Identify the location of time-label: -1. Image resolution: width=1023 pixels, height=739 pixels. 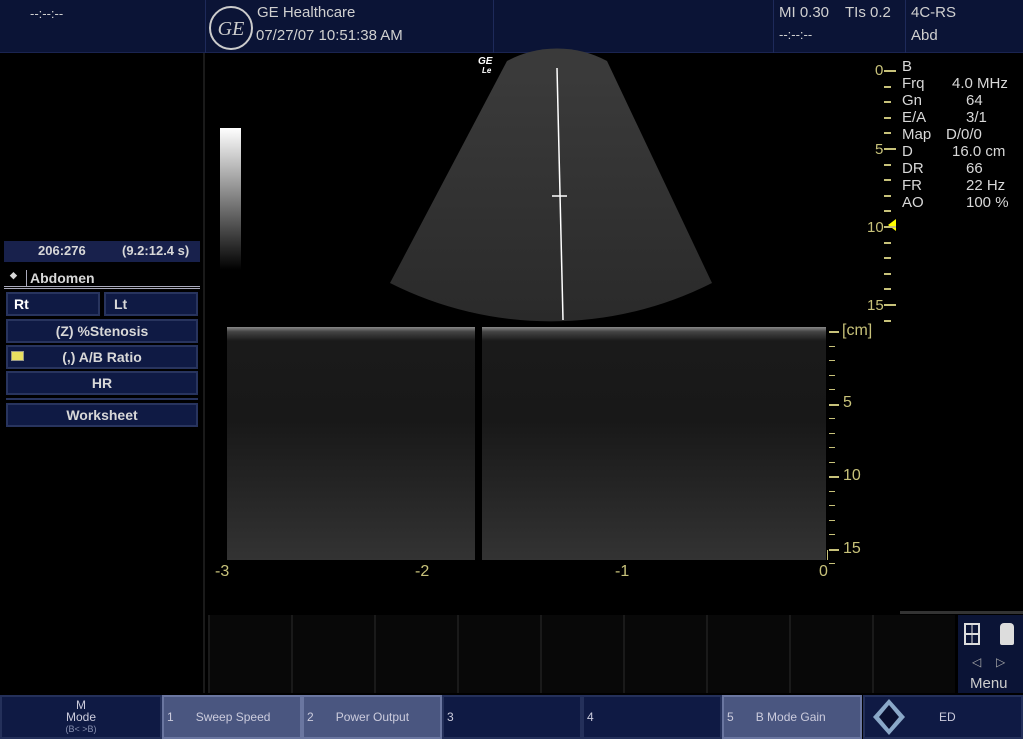
(622, 571).